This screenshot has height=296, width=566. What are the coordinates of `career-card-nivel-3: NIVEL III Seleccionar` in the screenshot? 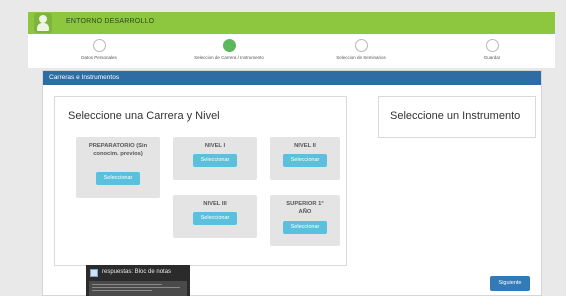 It's located at (215, 216).